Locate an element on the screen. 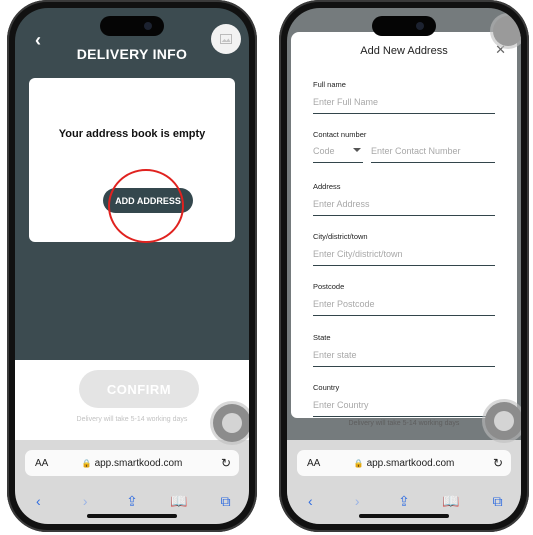 The width and height of the screenshot is (533, 535). country-input: Enter Country is located at coordinates (404, 408).